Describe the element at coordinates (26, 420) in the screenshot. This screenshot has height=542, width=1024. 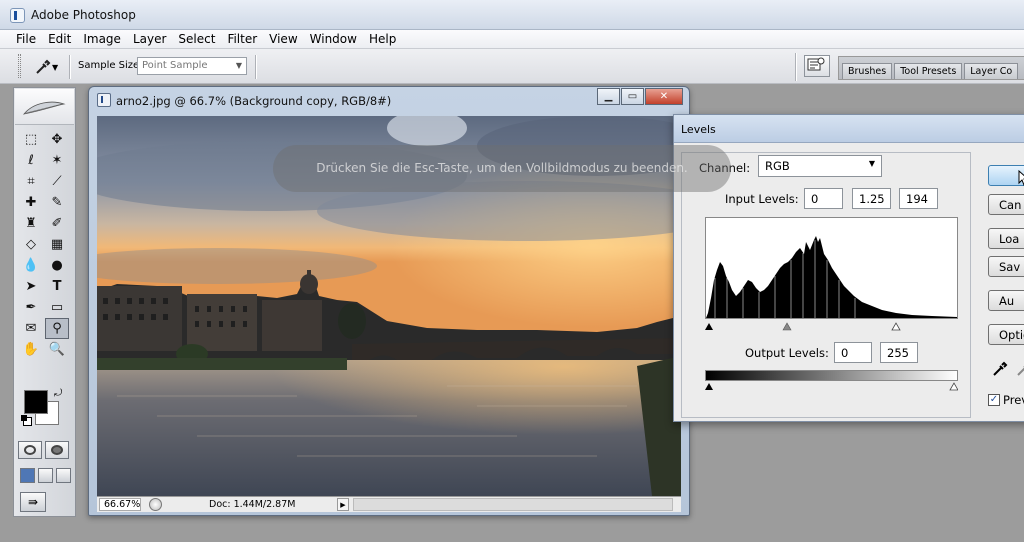
I see `default-colors-icon` at that location.